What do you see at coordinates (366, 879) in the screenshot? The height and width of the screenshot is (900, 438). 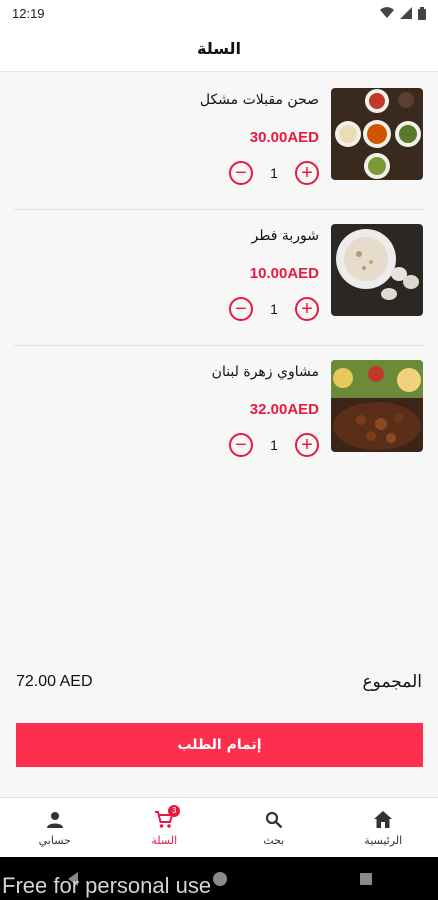 I see `recents-icon` at bounding box center [366, 879].